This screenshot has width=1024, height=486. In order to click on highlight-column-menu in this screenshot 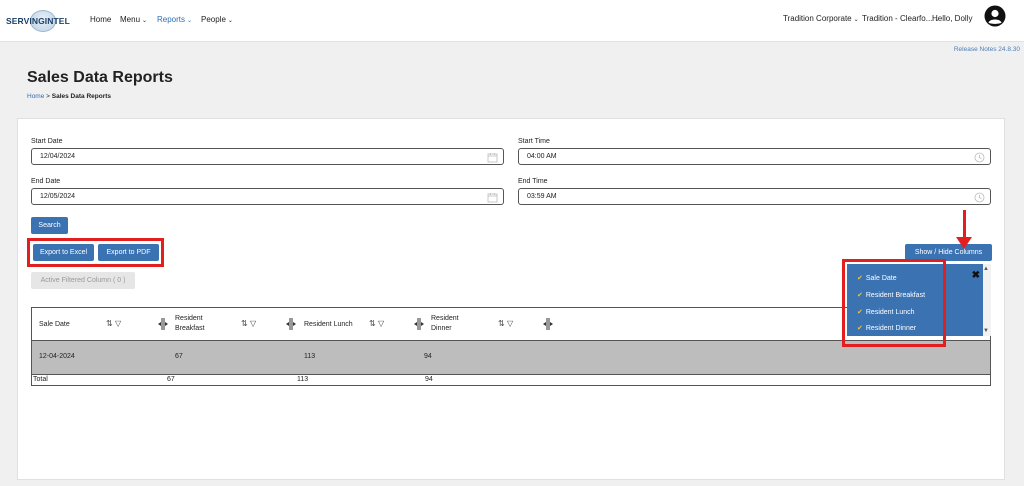, I will do `click(894, 303)`.